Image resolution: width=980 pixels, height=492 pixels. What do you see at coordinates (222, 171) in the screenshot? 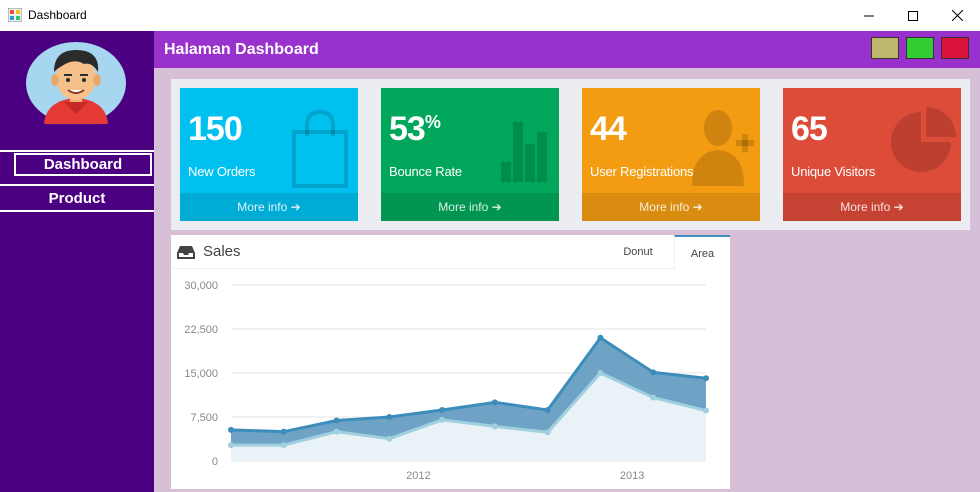
I see `stat-label: New Orders` at bounding box center [222, 171].